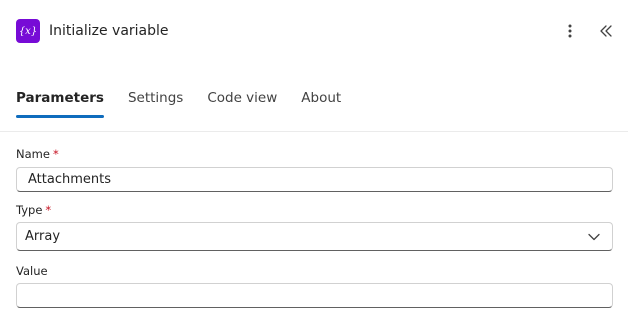 The image size is (628, 329). I want to click on value-input, so click(314, 295).